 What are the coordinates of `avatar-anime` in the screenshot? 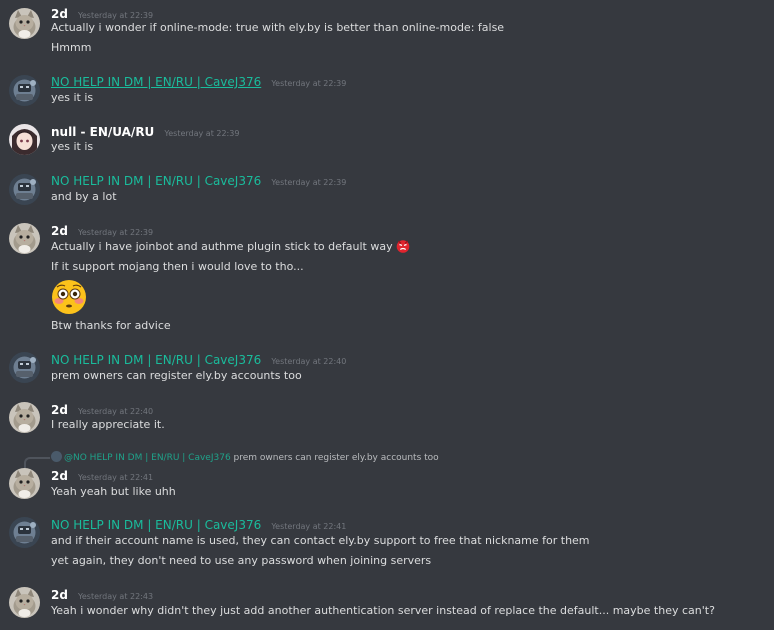 It's located at (24, 139).